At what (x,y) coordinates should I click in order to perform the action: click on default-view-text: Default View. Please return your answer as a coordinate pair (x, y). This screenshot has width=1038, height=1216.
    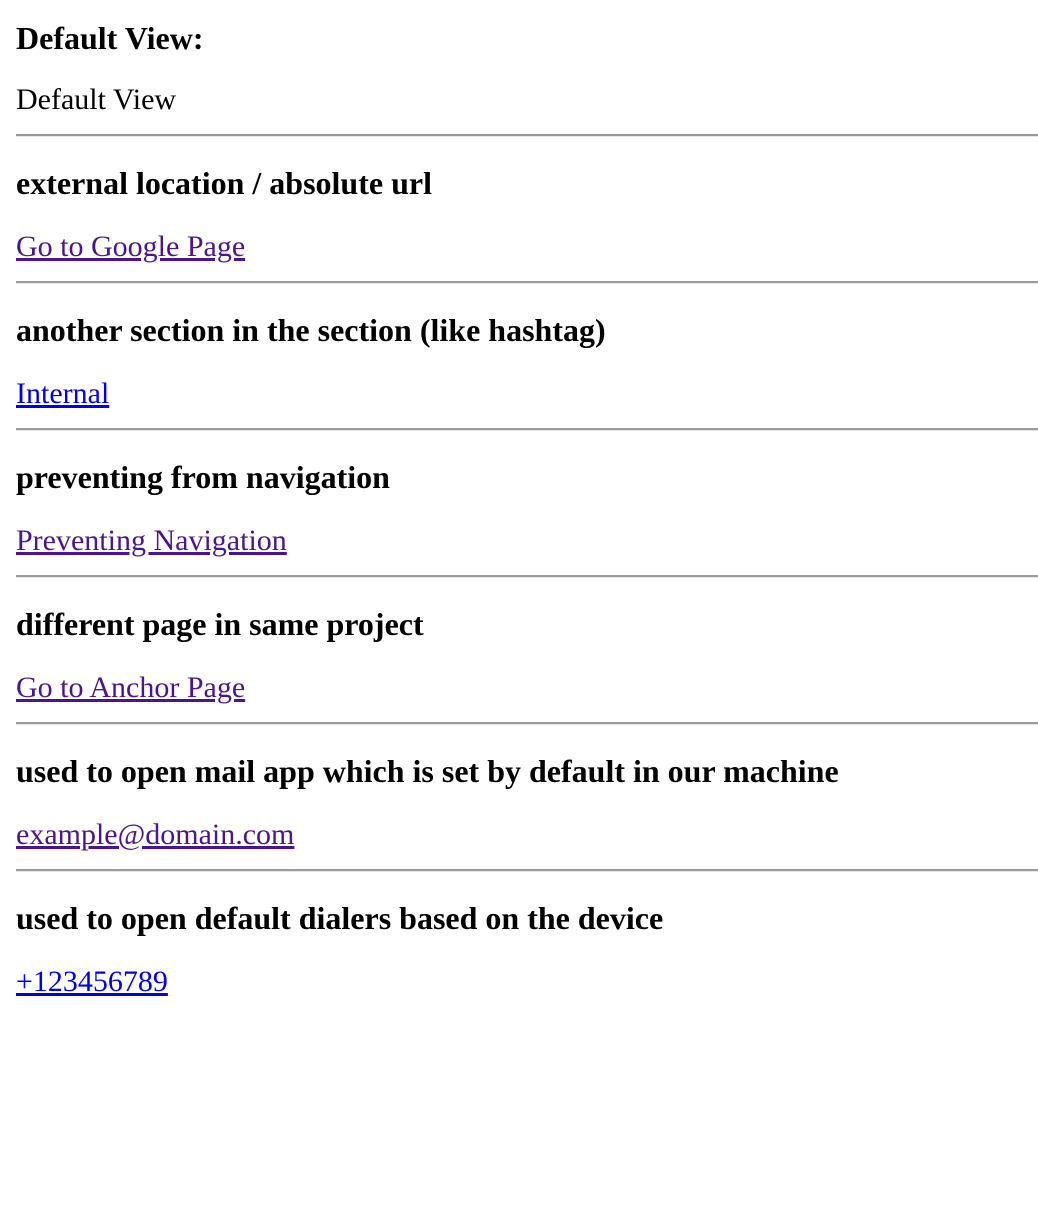
    Looking at the image, I should click on (96, 99).